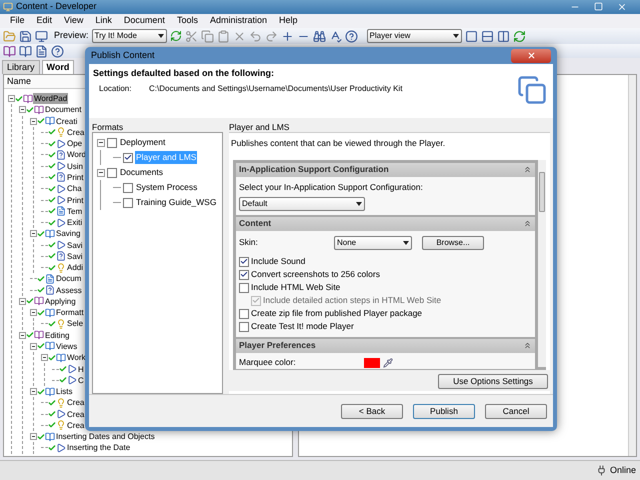  I want to click on outline-item: Views, so click(66, 346).